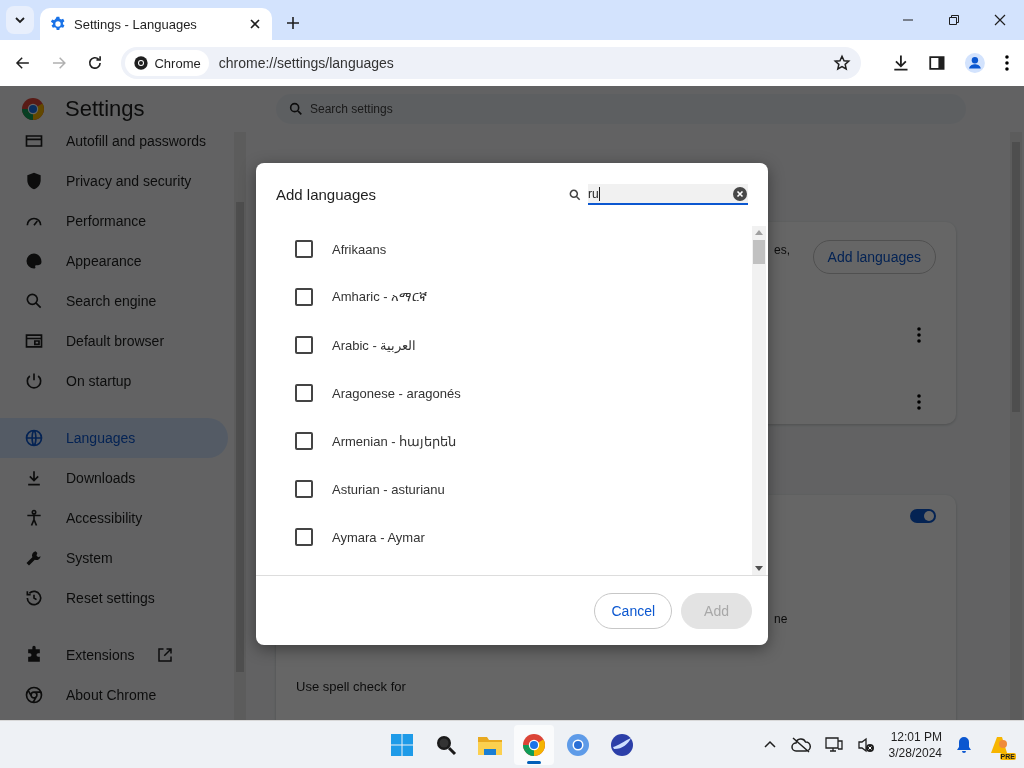 The image size is (1024, 768). Describe the element at coordinates (621, 109) in the screenshot. I see `search-field: Search settings` at that location.